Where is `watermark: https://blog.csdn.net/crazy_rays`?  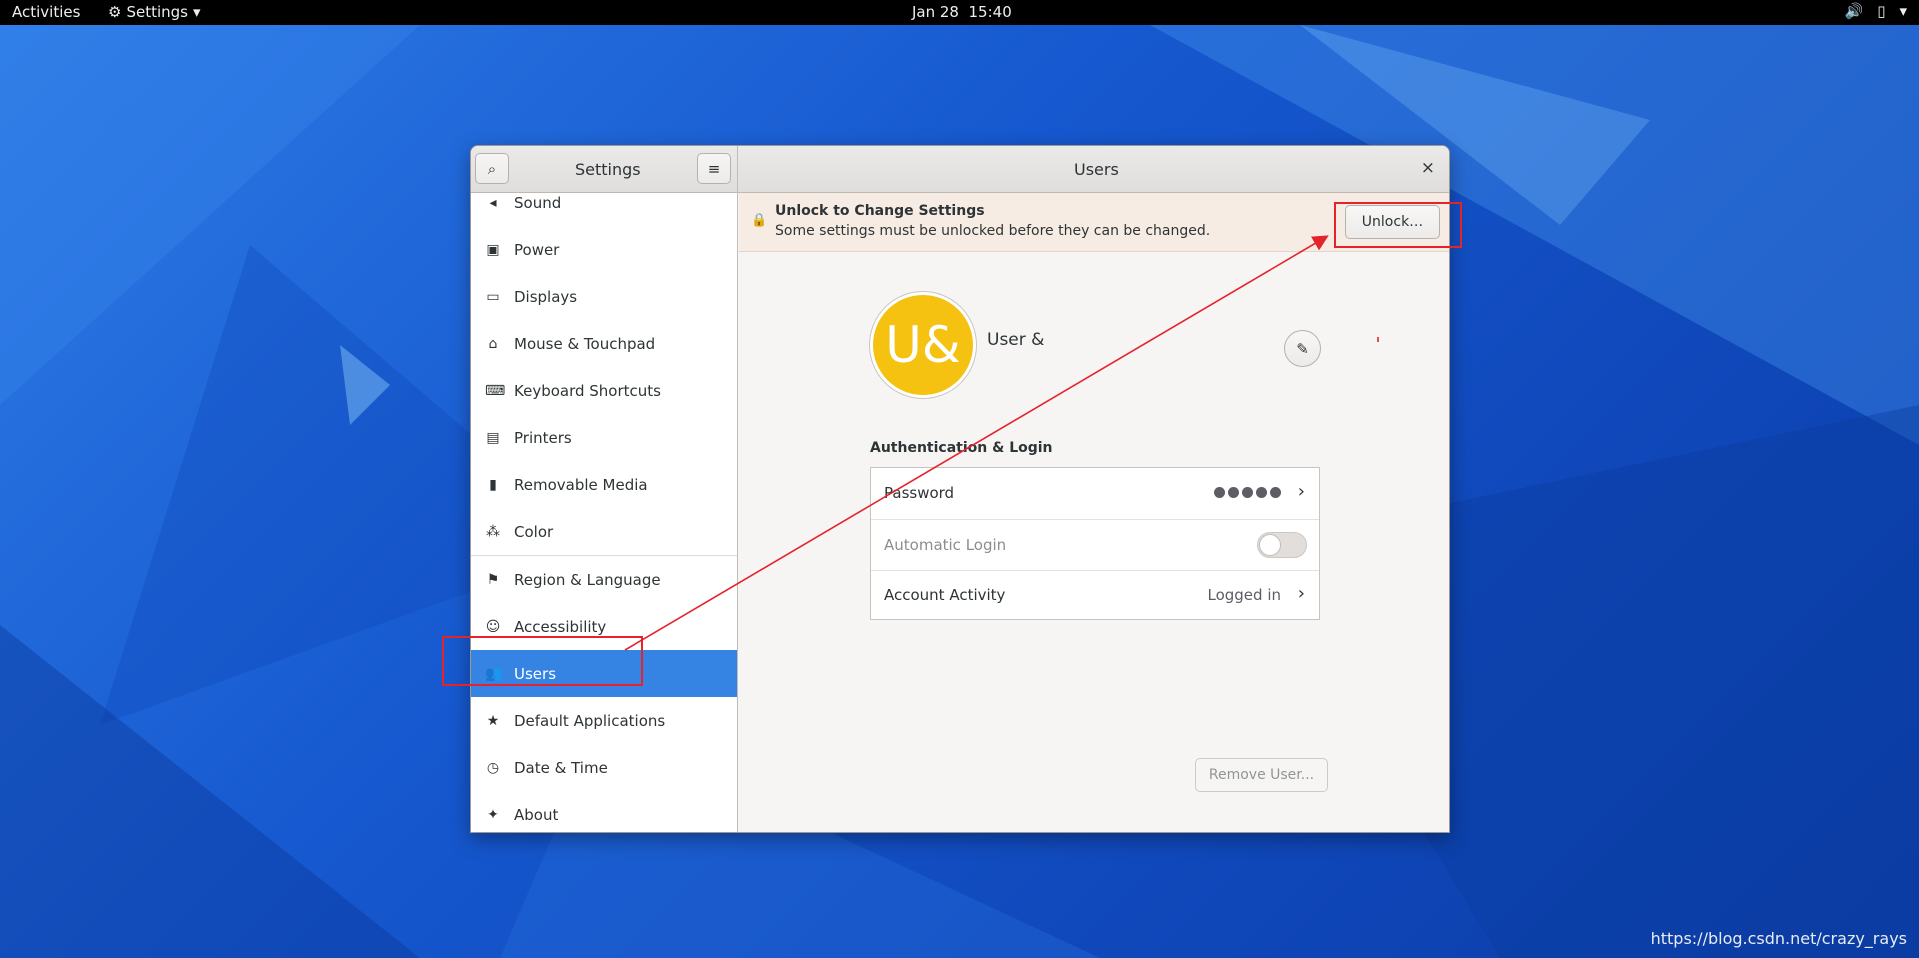 watermark: https://blog.csdn.net/crazy_rays is located at coordinates (1778, 938).